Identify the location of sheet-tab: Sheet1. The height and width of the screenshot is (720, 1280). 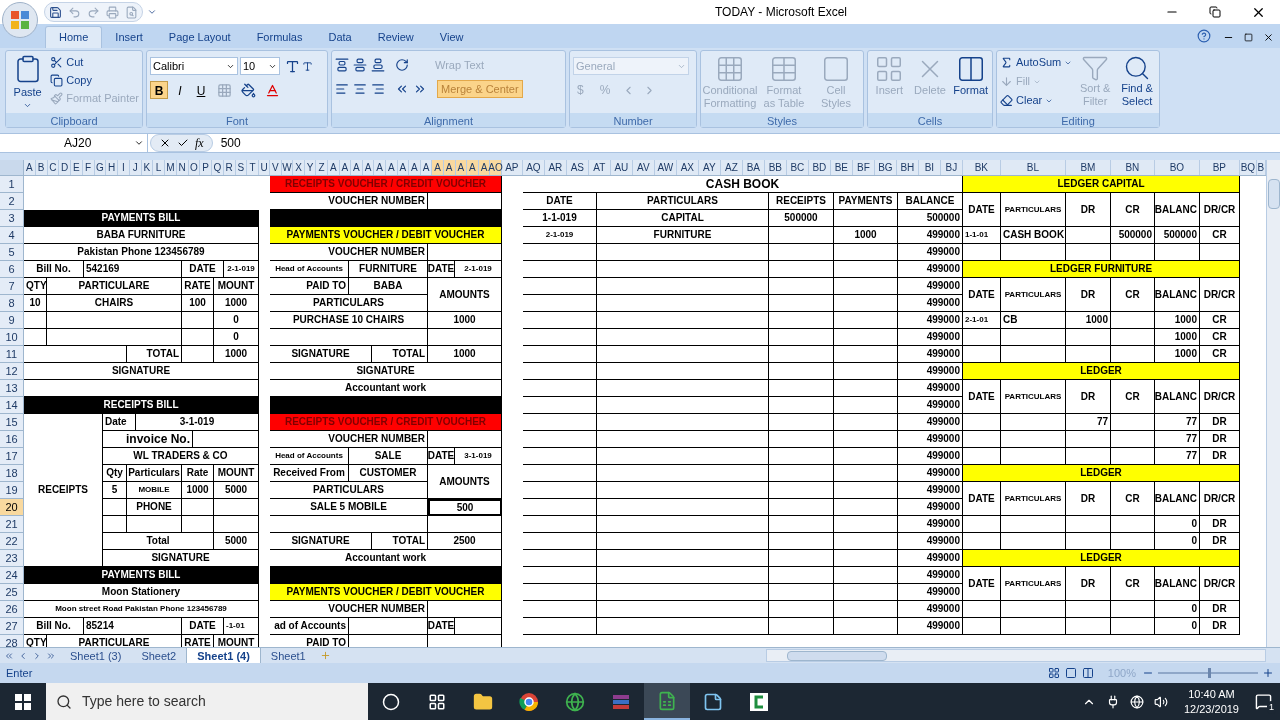
(288, 655).